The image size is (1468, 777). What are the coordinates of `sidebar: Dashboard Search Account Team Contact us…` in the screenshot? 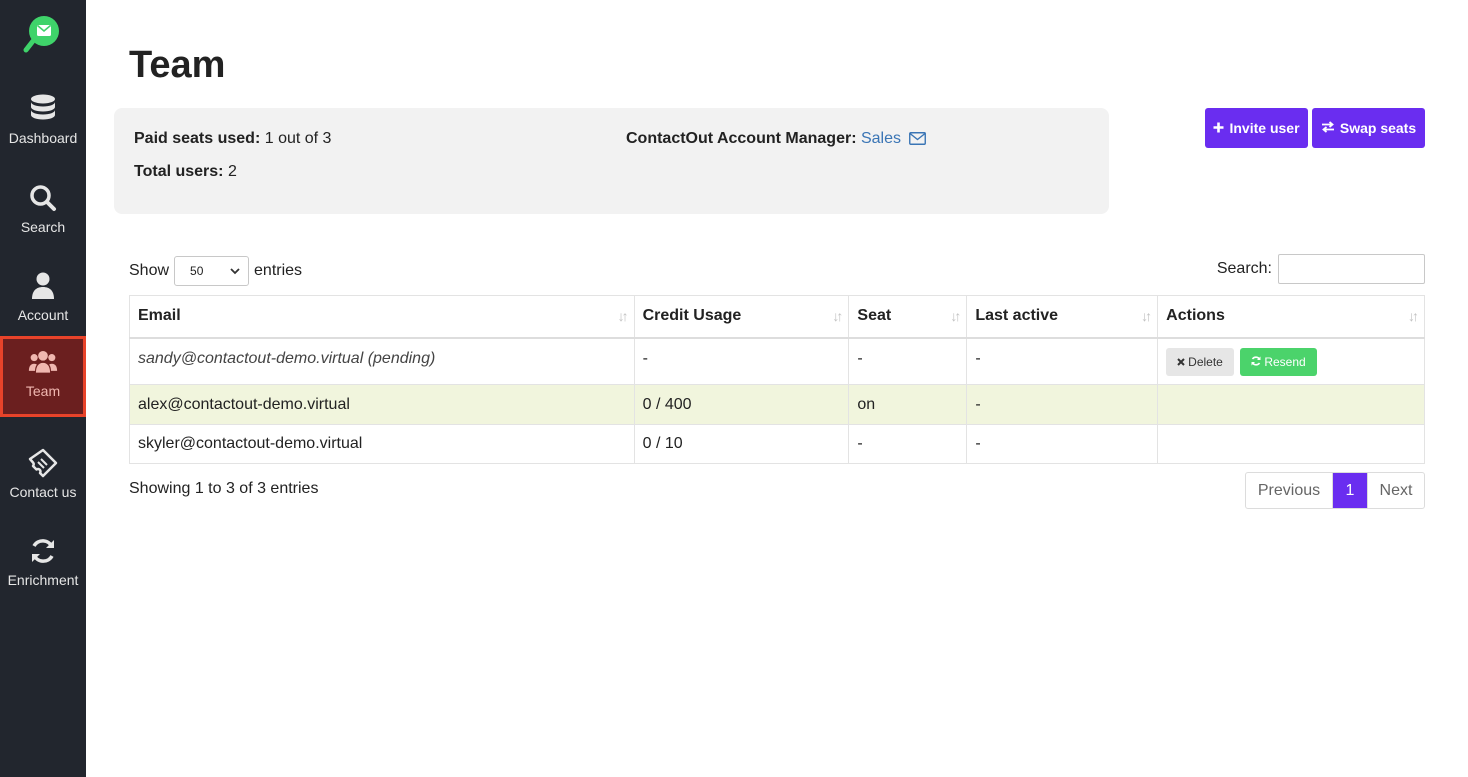 It's located at (43, 388).